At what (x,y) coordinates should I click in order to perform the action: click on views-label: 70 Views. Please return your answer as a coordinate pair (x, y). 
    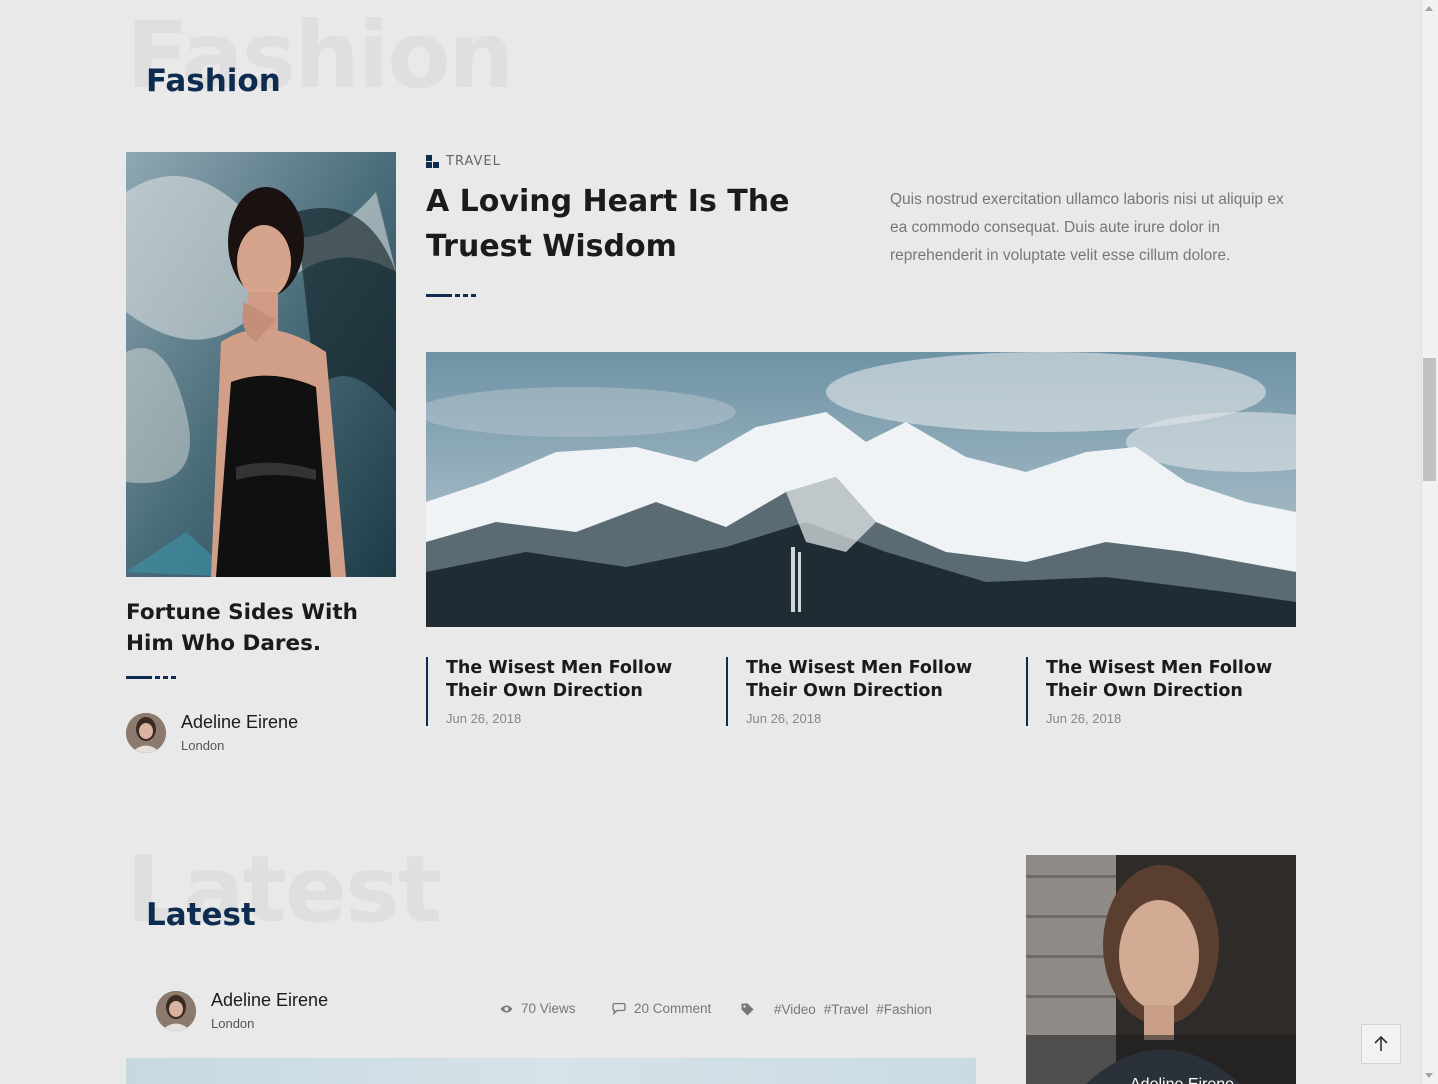
    Looking at the image, I should click on (548, 1008).